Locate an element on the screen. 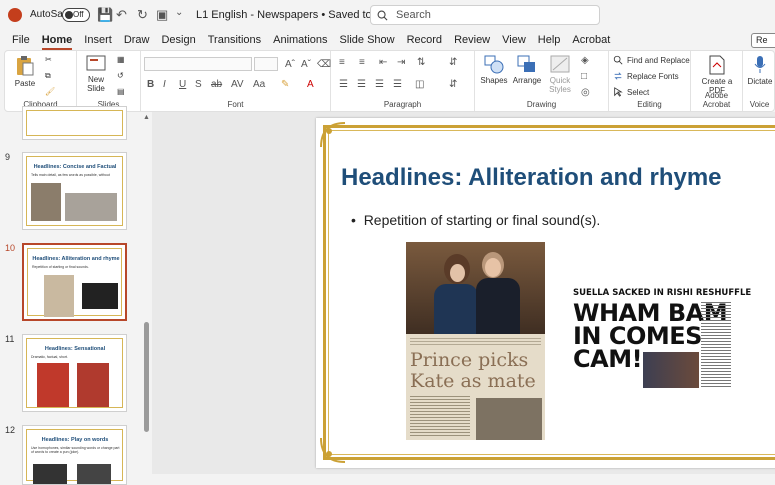 This screenshot has width=775, height=485. shapes-button: Shapes is located at coordinates (494, 69).